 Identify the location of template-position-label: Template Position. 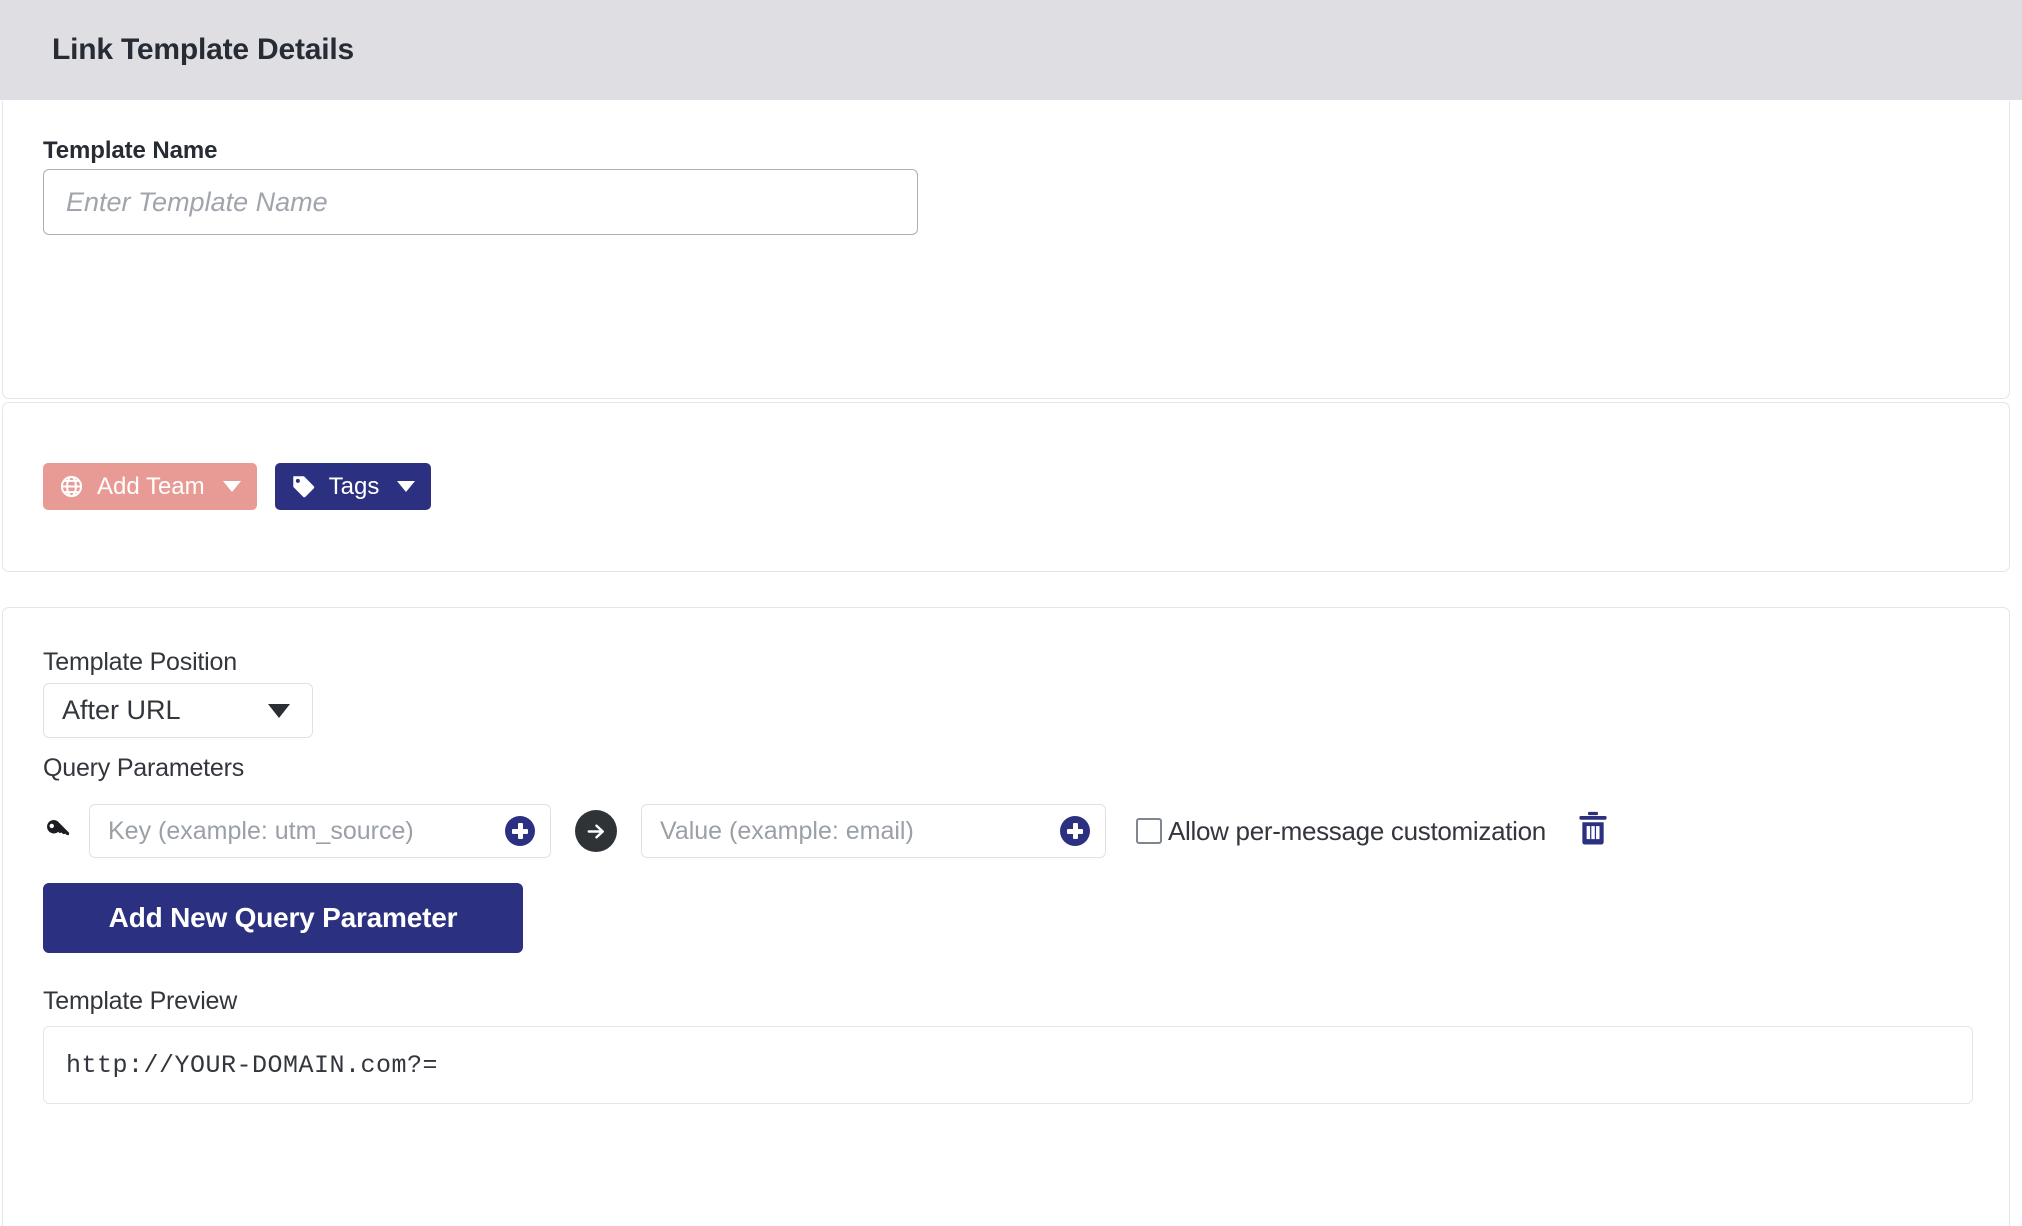
(140, 662).